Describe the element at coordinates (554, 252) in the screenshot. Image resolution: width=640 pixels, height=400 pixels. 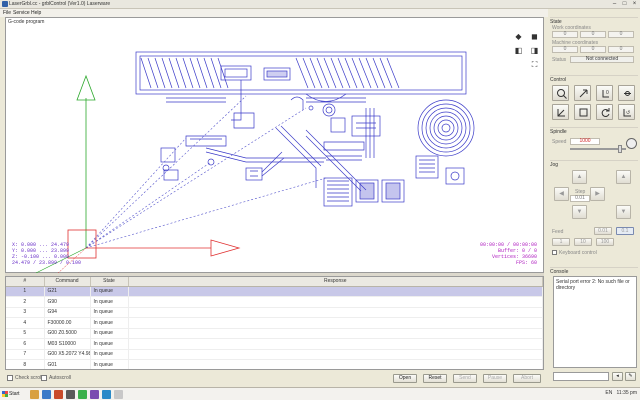
I see `keyboard-control-checkbox` at that location.